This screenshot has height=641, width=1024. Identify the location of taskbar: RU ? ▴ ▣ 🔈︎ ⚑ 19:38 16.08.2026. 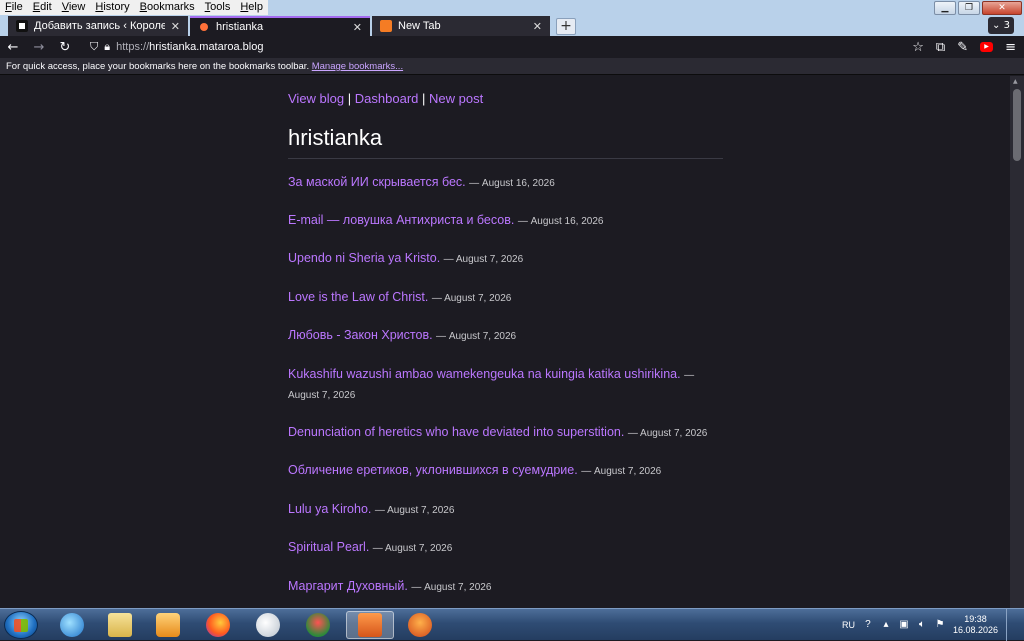
(512, 624).